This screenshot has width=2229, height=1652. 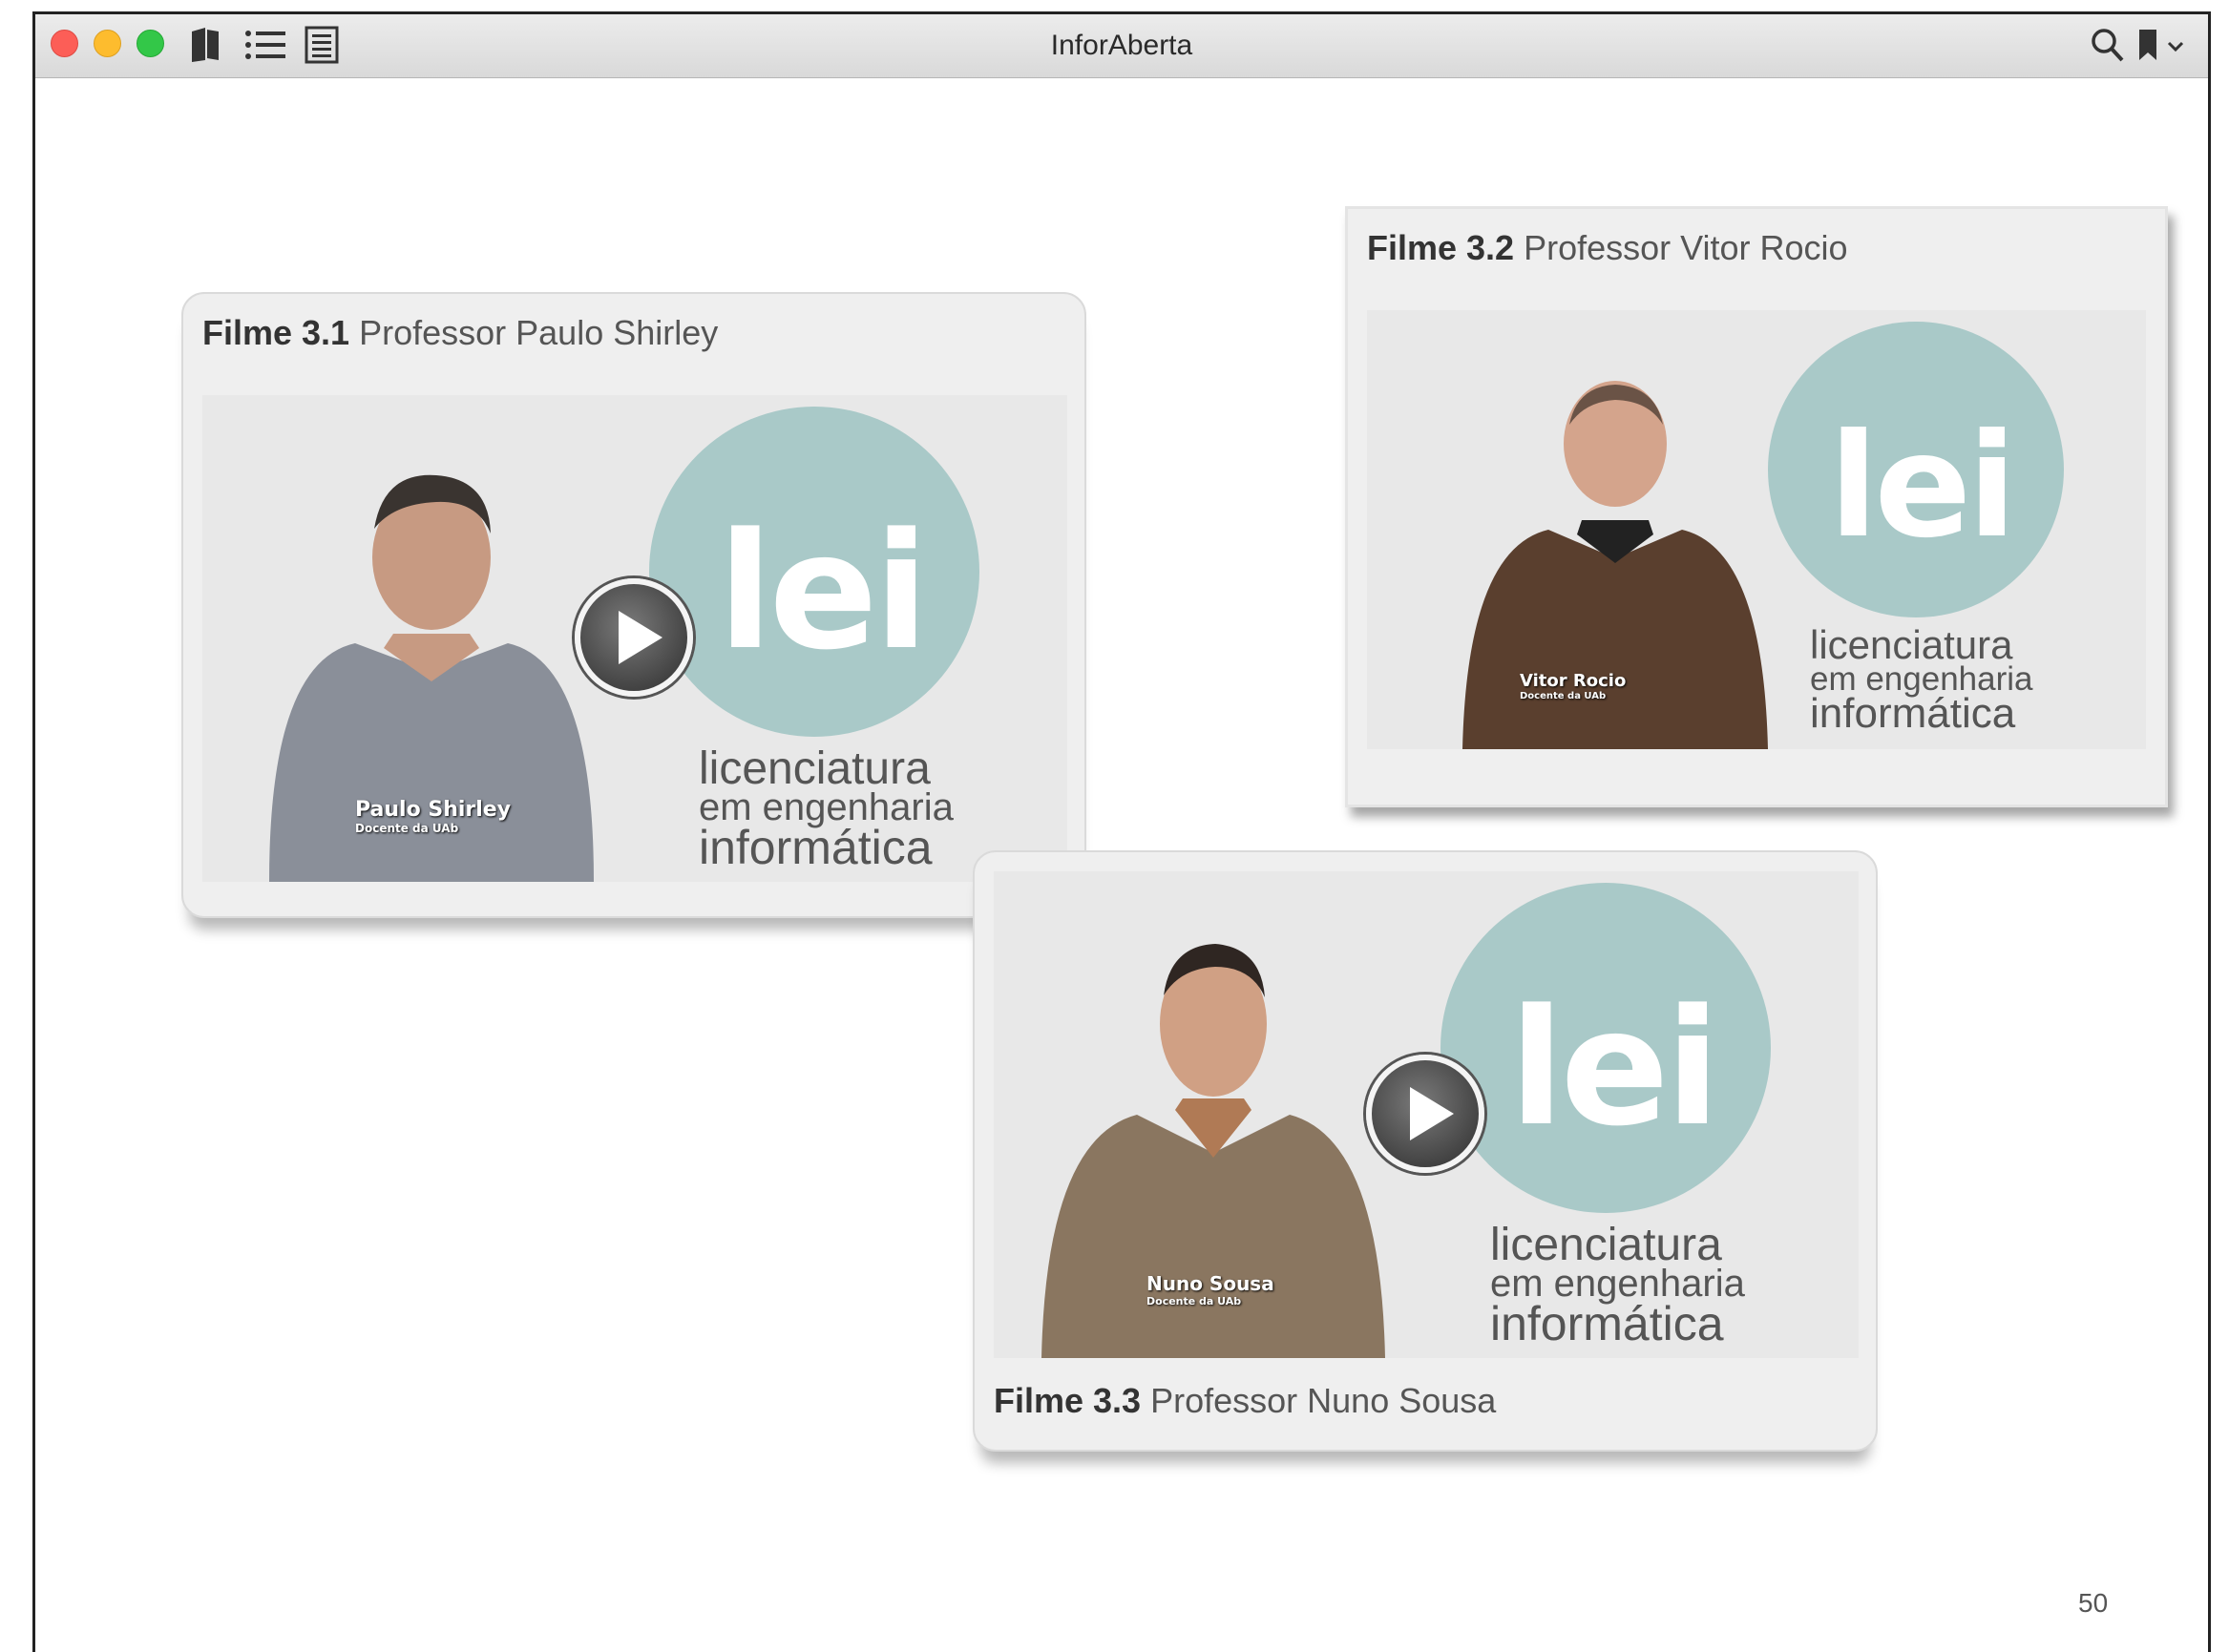 I want to click on film-number: Filme 3.1, so click(x=276, y=332).